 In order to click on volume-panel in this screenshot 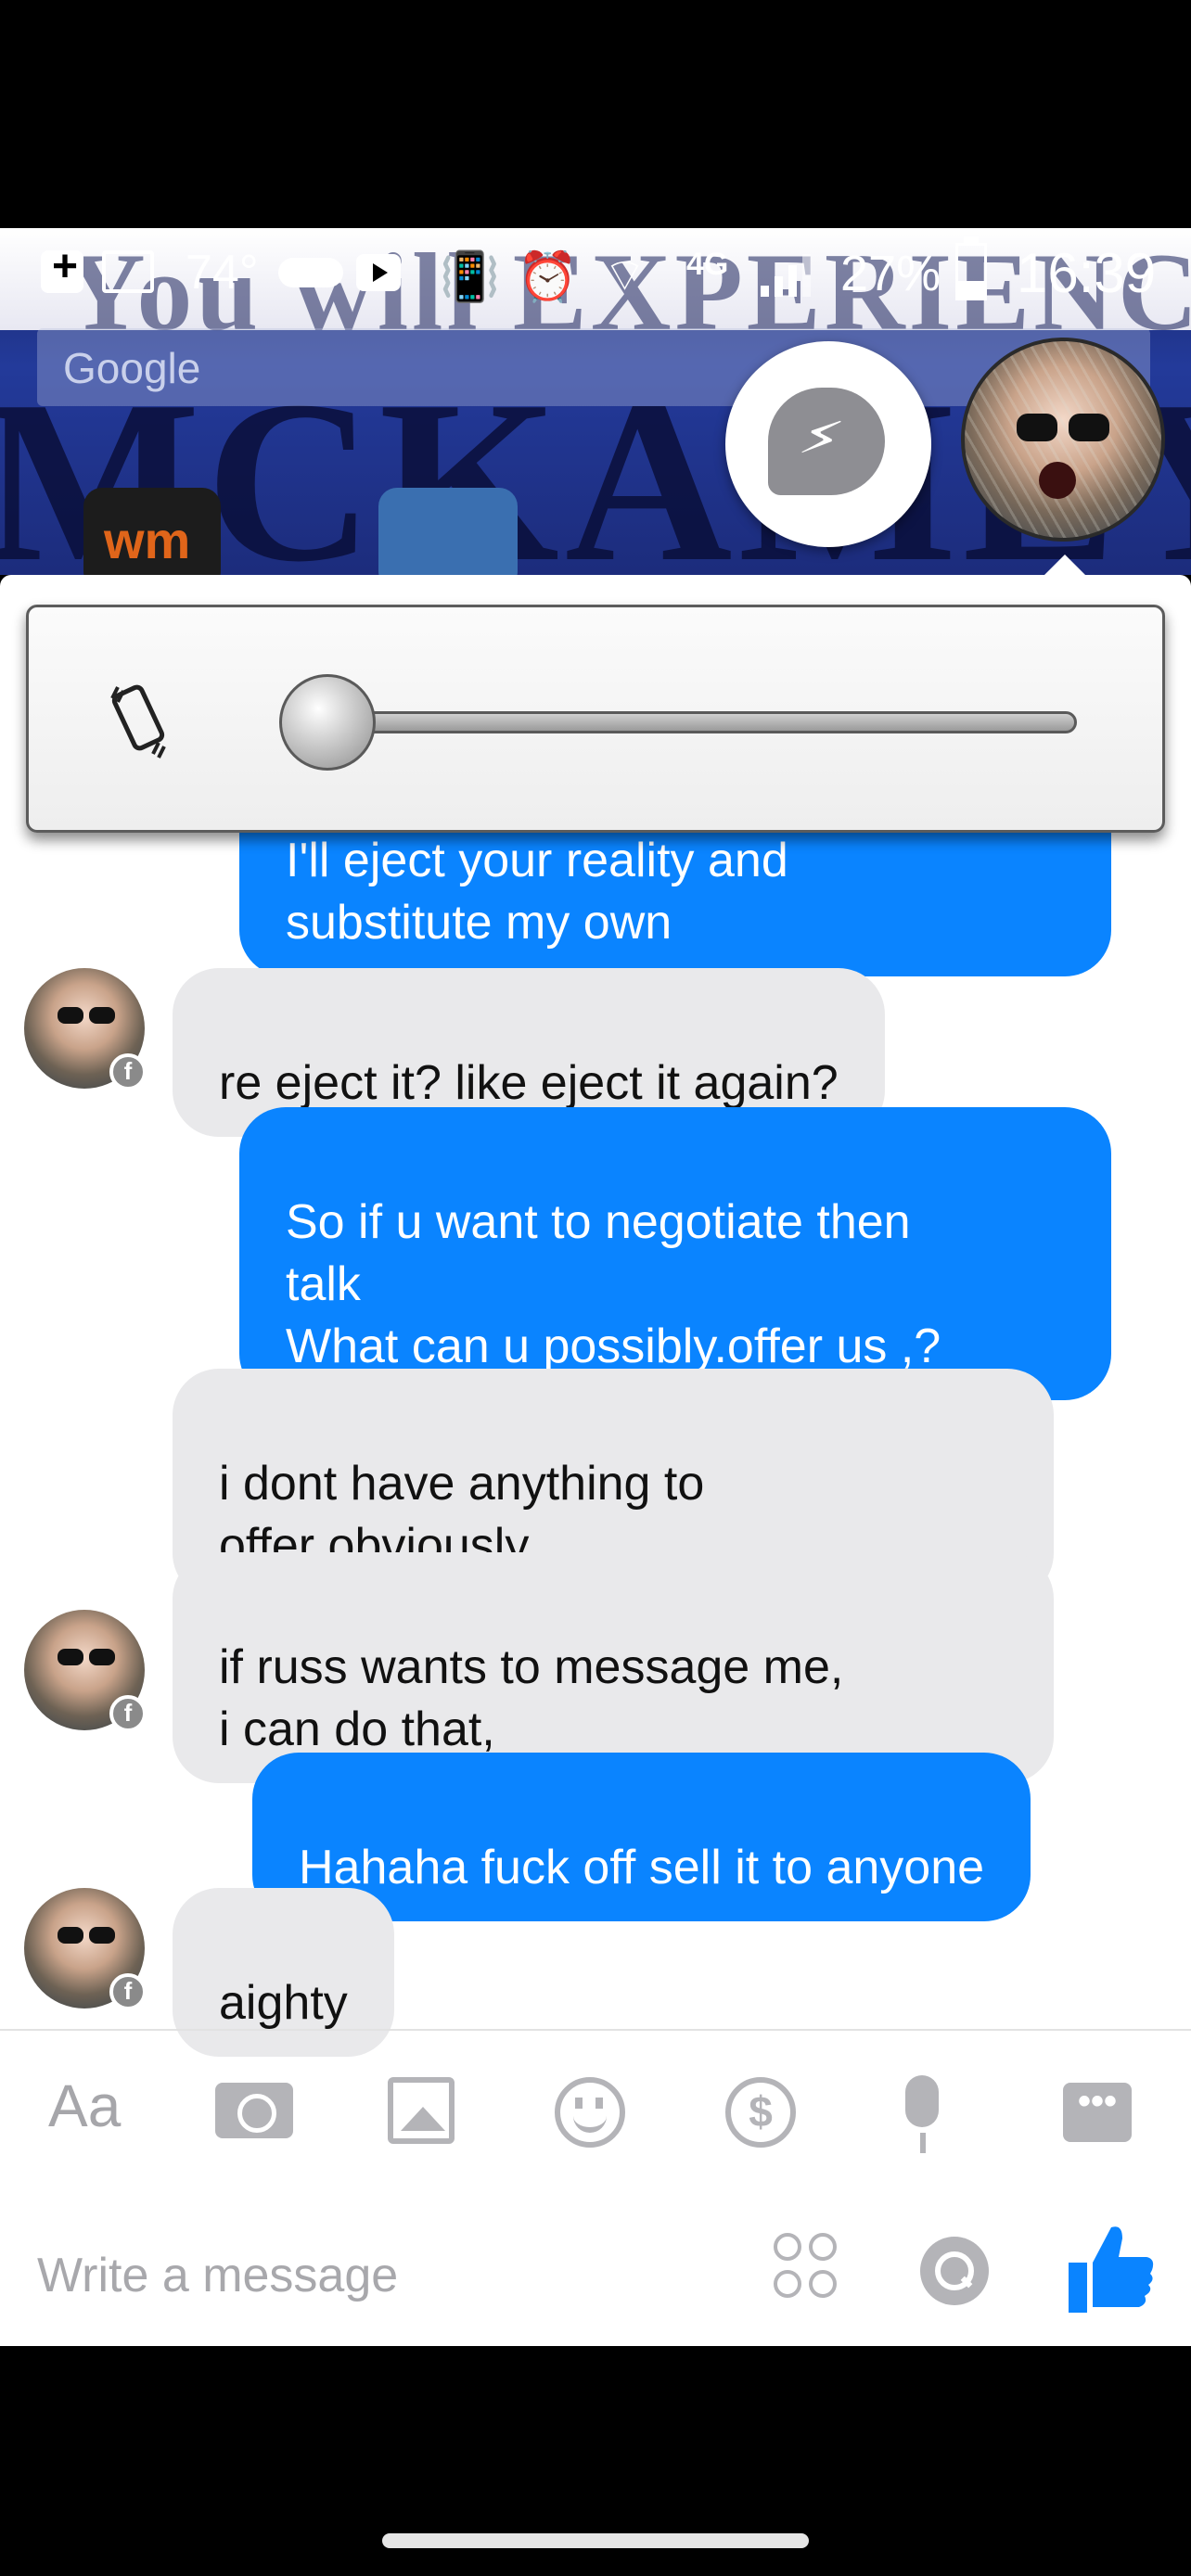, I will do `click(595, 719)`.